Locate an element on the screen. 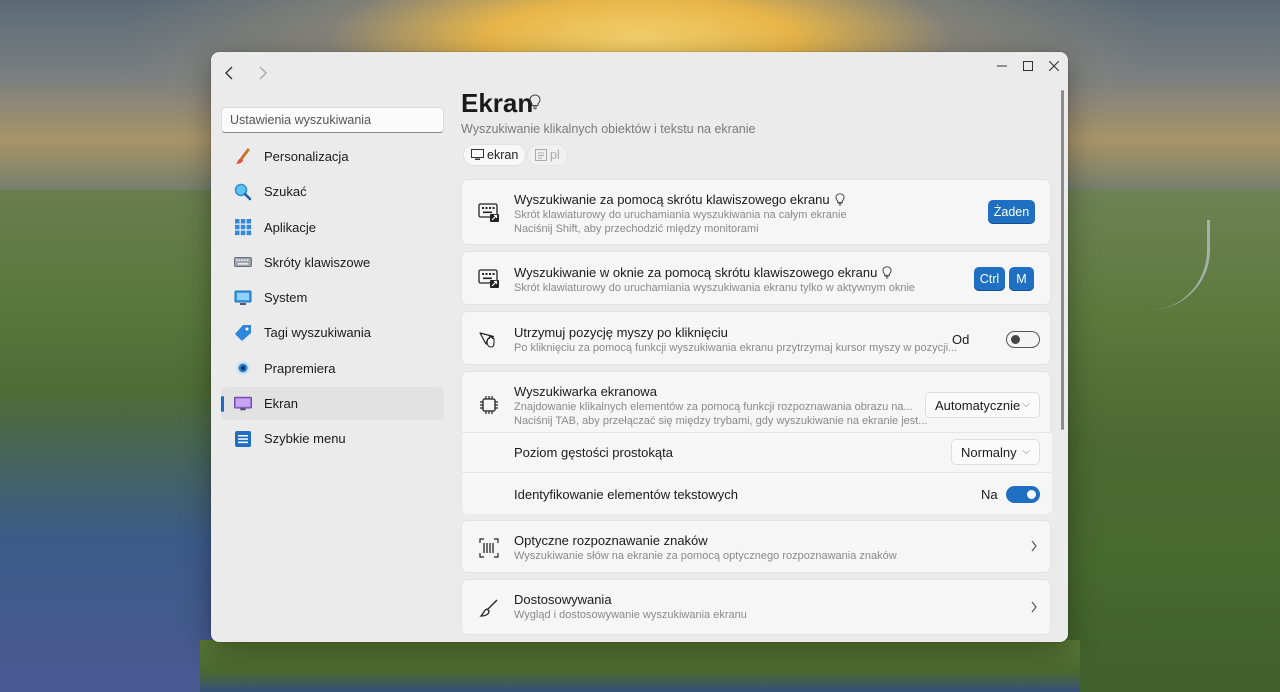 This screenshot has width=1280, height=692. sidebar-item-tagi-wyszukiwania: Tagi wyszukiwania is located at coordinates (332, 332).